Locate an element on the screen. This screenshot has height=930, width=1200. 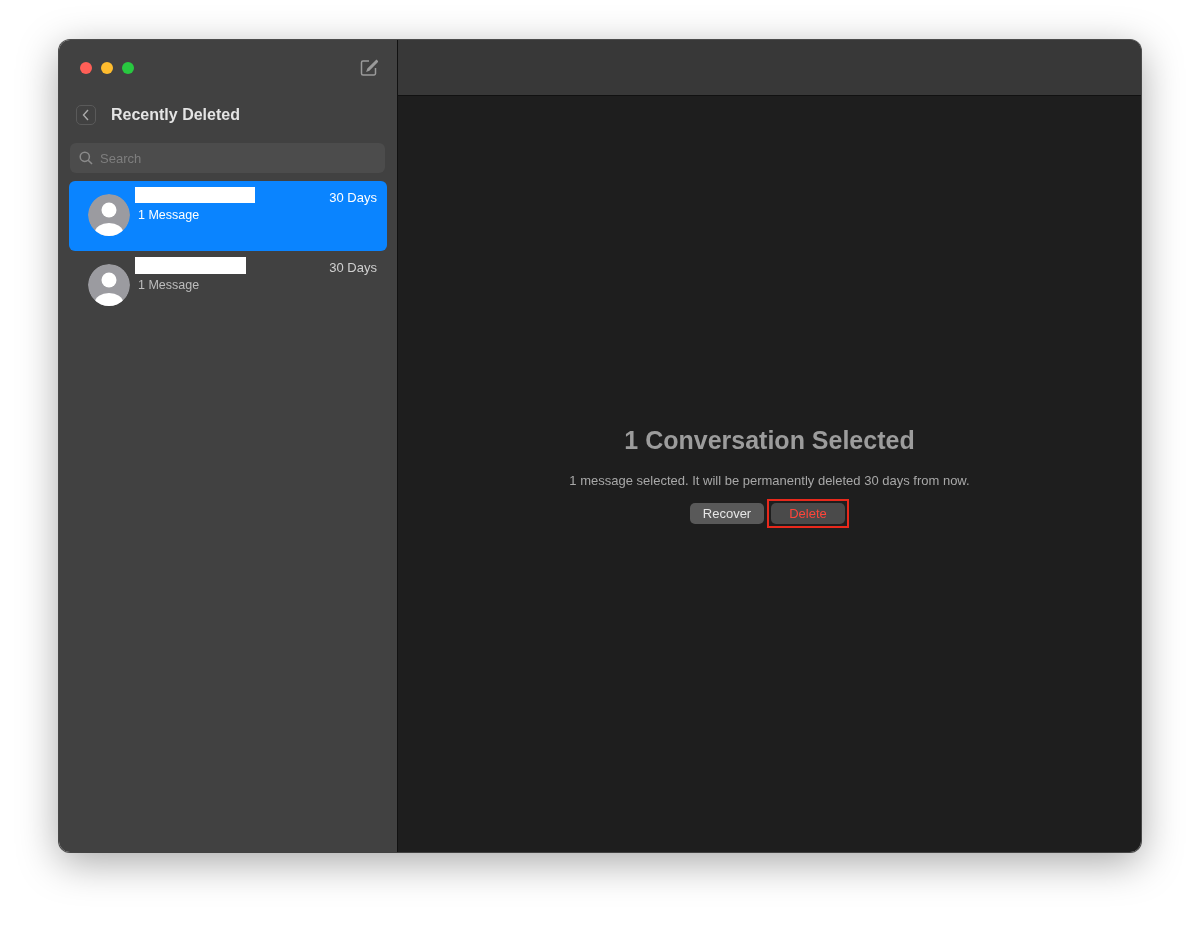
back-button is located at coordinates (86, 115).